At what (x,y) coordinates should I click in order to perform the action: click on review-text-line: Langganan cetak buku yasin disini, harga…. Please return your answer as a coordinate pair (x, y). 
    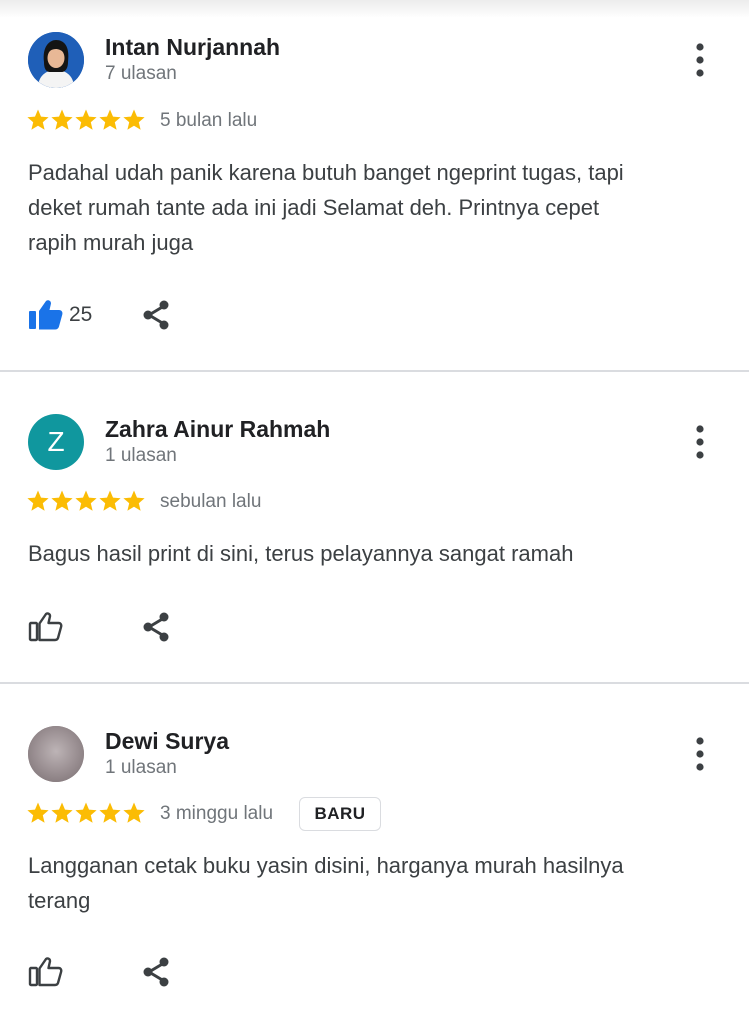
    Looking at the image, I should click on (326, 865).